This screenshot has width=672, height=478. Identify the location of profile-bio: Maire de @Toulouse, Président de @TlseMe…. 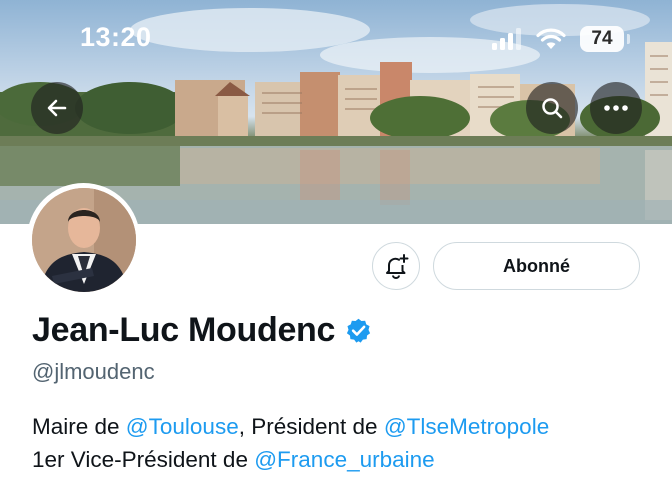
(347, 443).